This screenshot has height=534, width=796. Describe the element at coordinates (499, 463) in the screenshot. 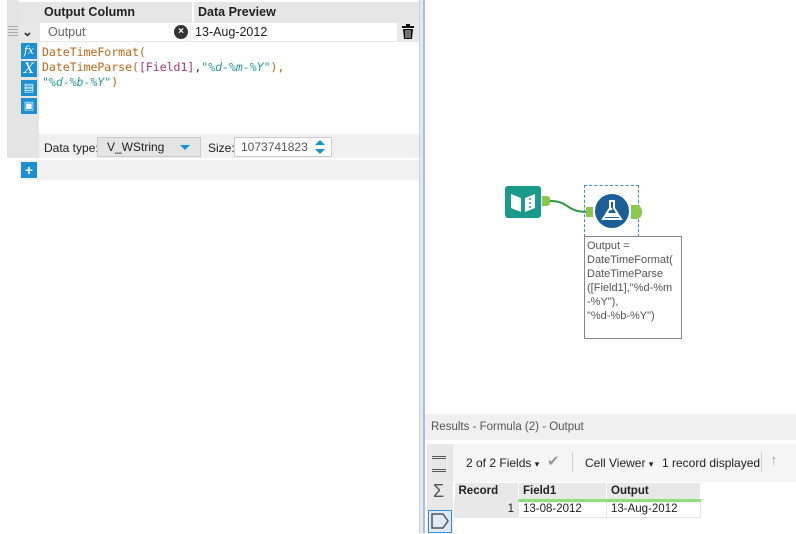

I see `fields-label: 2 of 2 Fields` at that location.